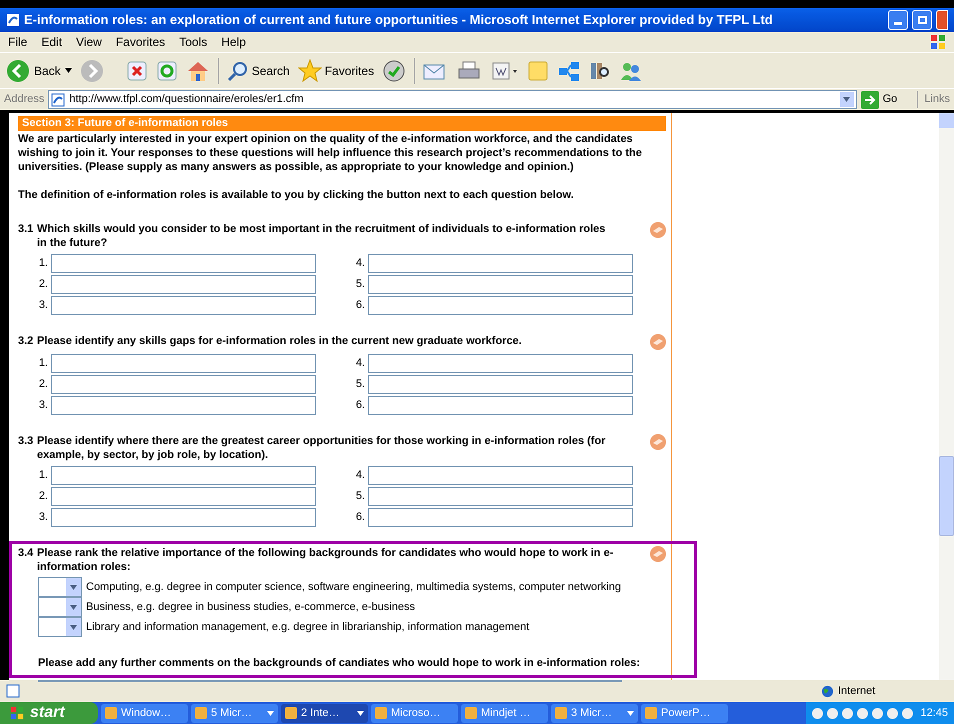  Describe the element at coordinates (569, 71) in the screenshot. I see `network-icon` at that location.